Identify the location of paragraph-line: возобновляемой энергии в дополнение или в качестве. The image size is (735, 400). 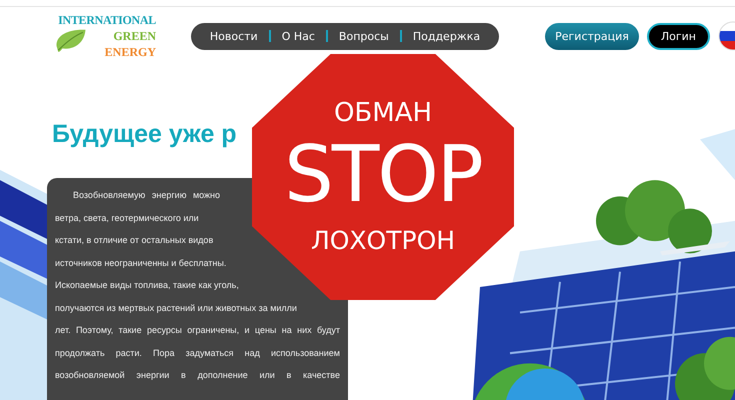
(197, 375).